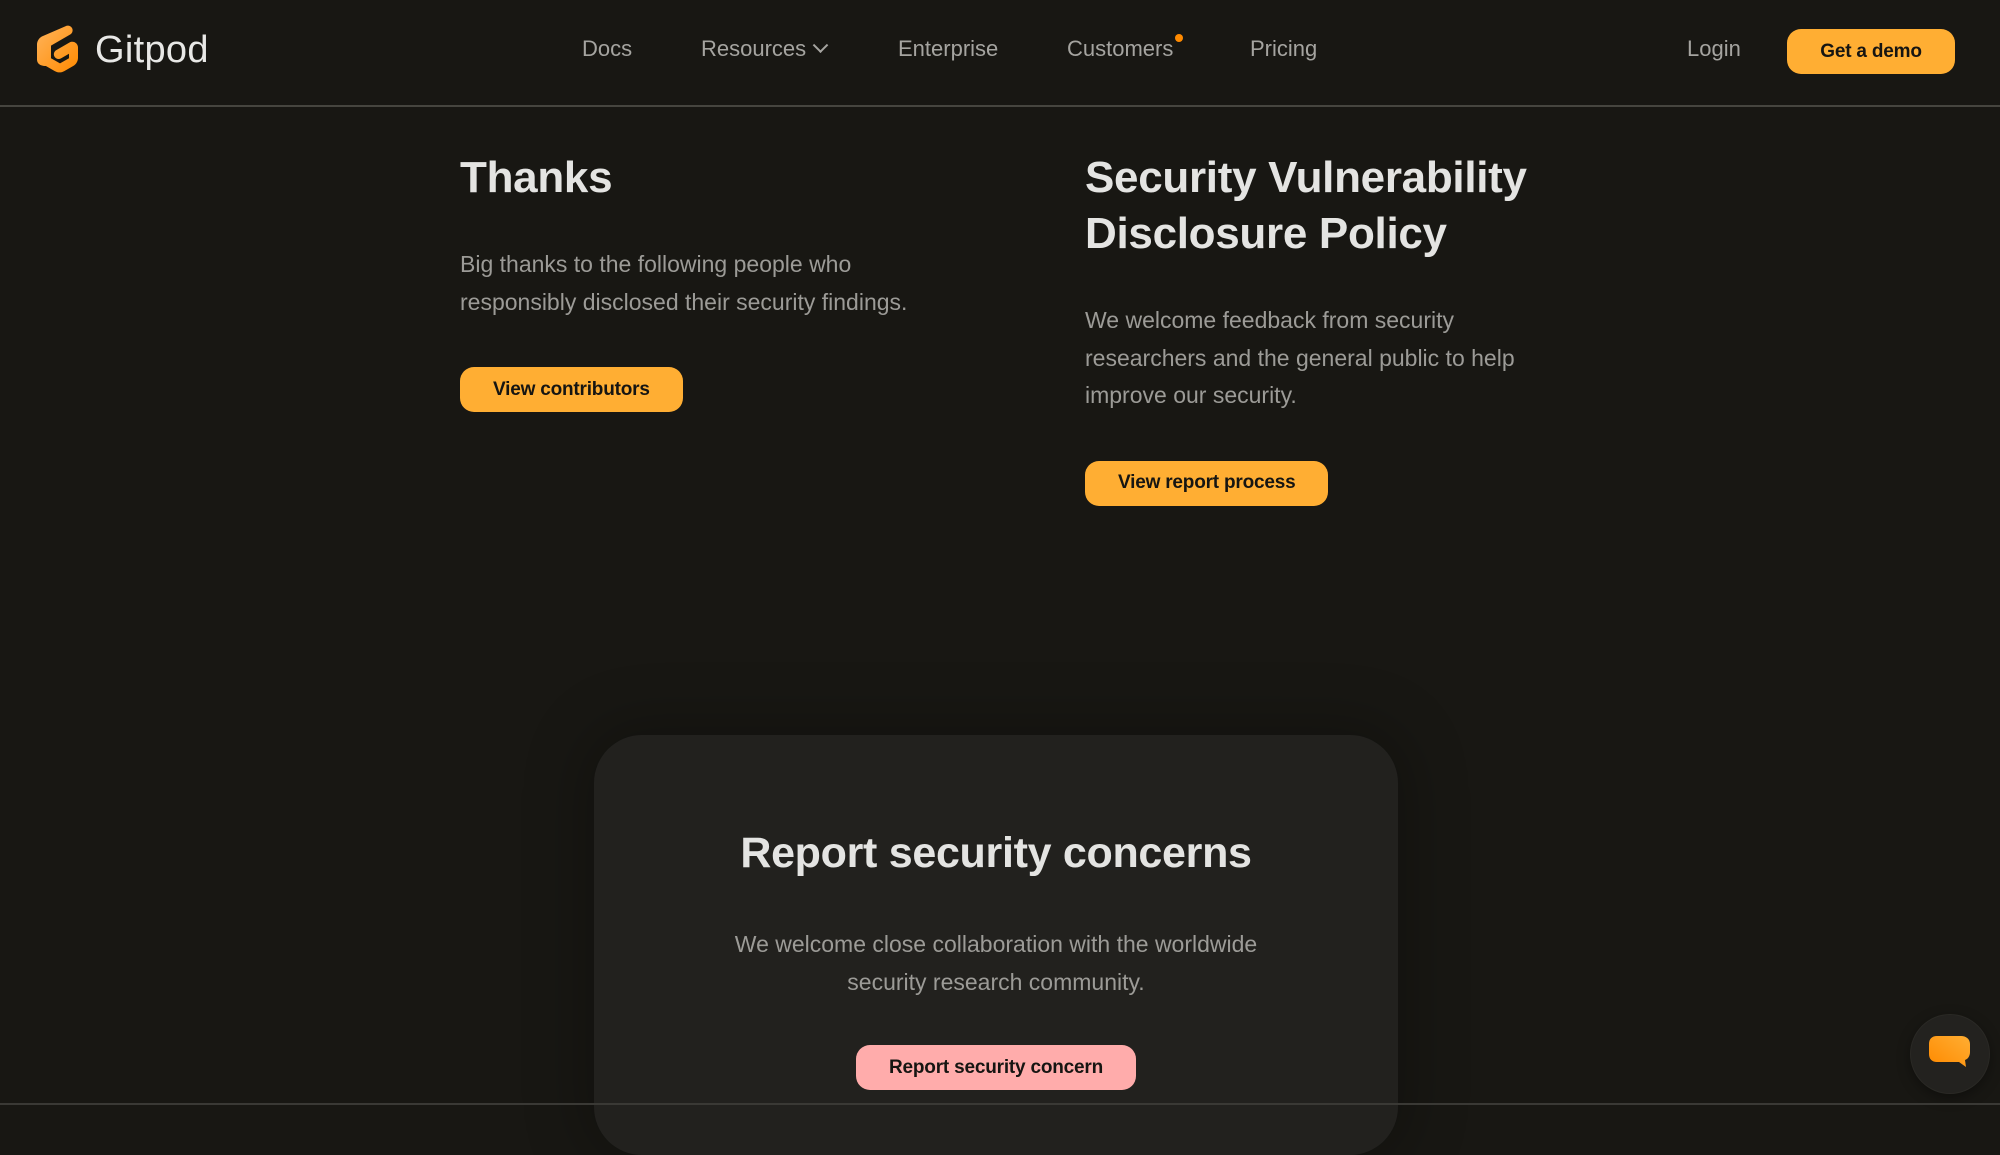 Image resolution: width=2000 pixels, height=1155 pixels. What do you see at coordinates (996, 853) in the screenshot?
I see `report-title: Report security concerns` at bounding box center [996, 853].